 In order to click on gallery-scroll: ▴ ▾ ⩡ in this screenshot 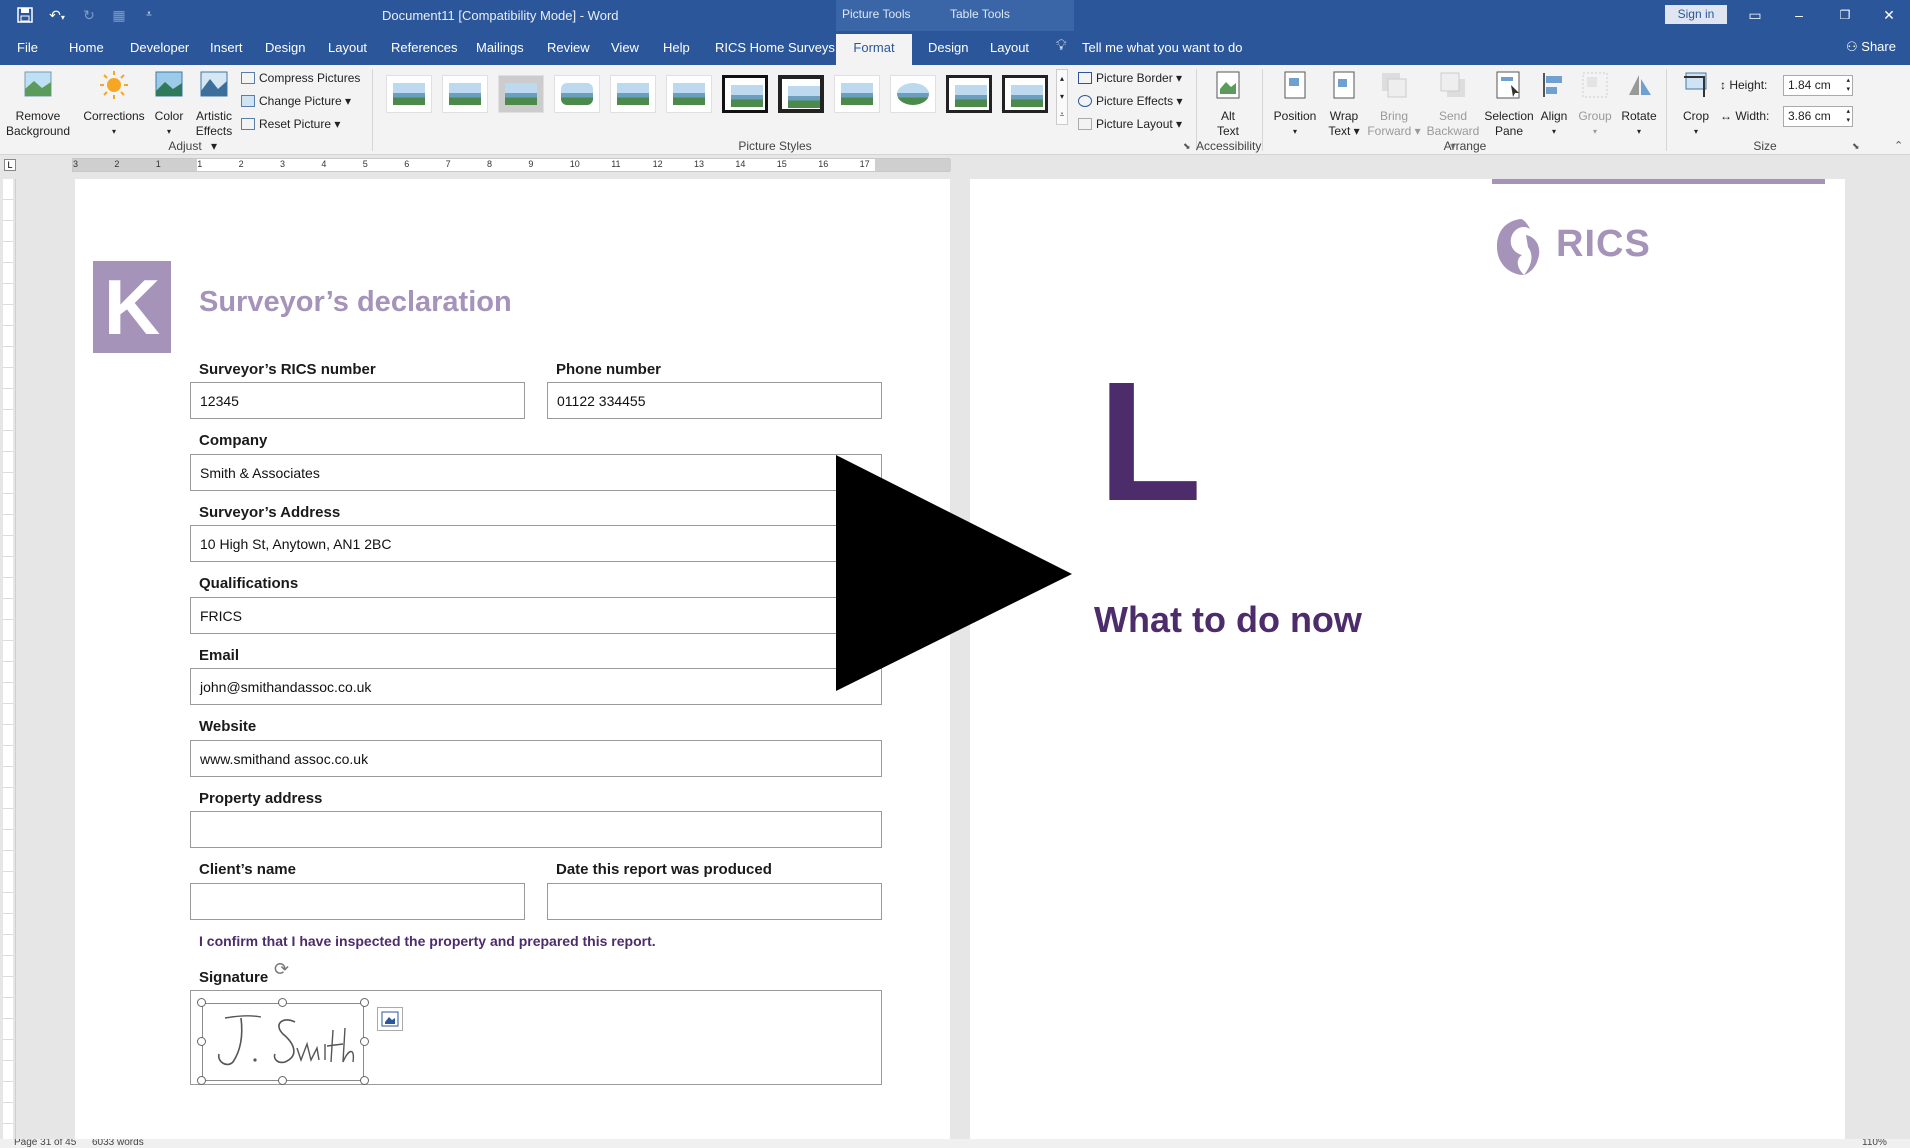, I will do `click(1062, 97)`.